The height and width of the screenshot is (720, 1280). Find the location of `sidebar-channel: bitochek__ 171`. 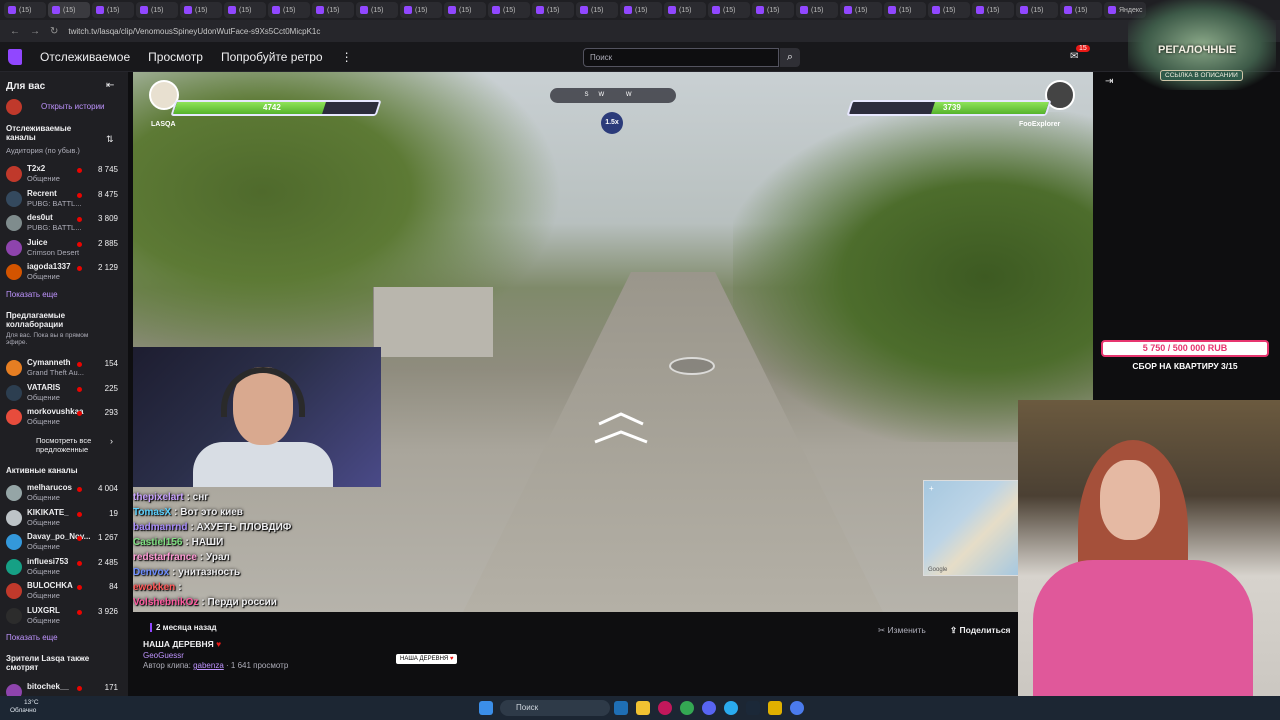

sidebar-channel: bitochek__ 171 is located at coordinates (65, 689).